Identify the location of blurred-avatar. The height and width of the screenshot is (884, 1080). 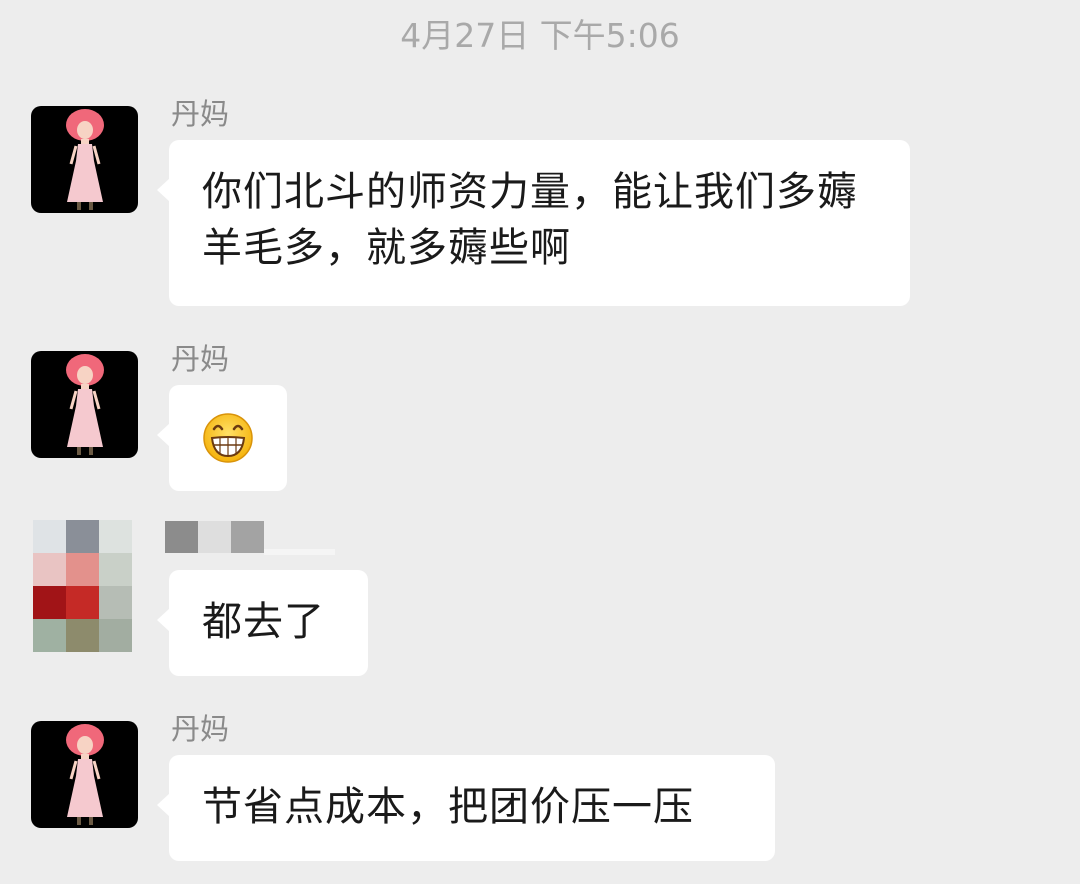
(82, 586).